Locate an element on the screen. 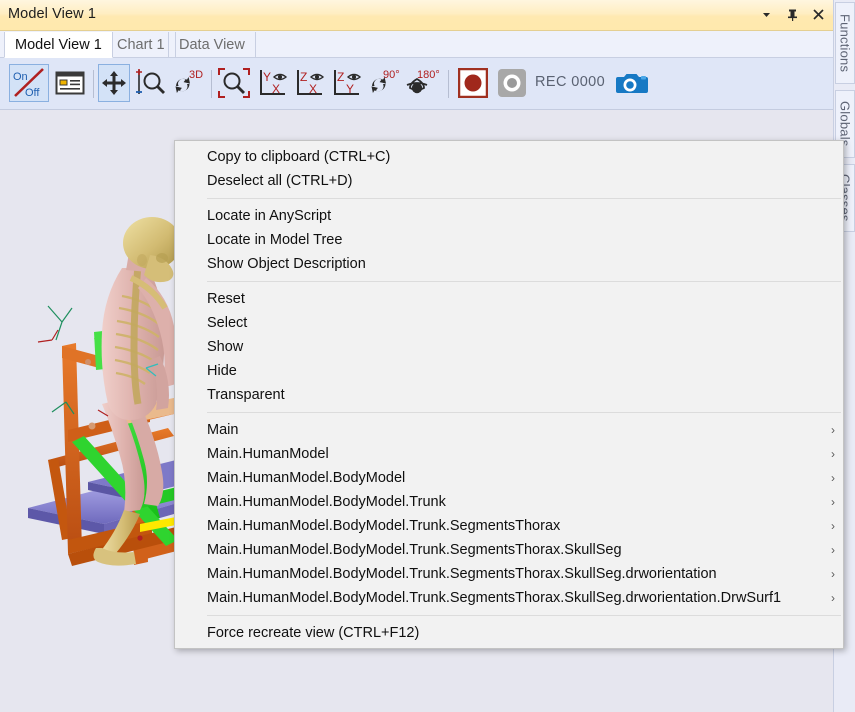 This screenshot has width=855, height=712. move-arrows-icon is located at coordinates (114, 83).